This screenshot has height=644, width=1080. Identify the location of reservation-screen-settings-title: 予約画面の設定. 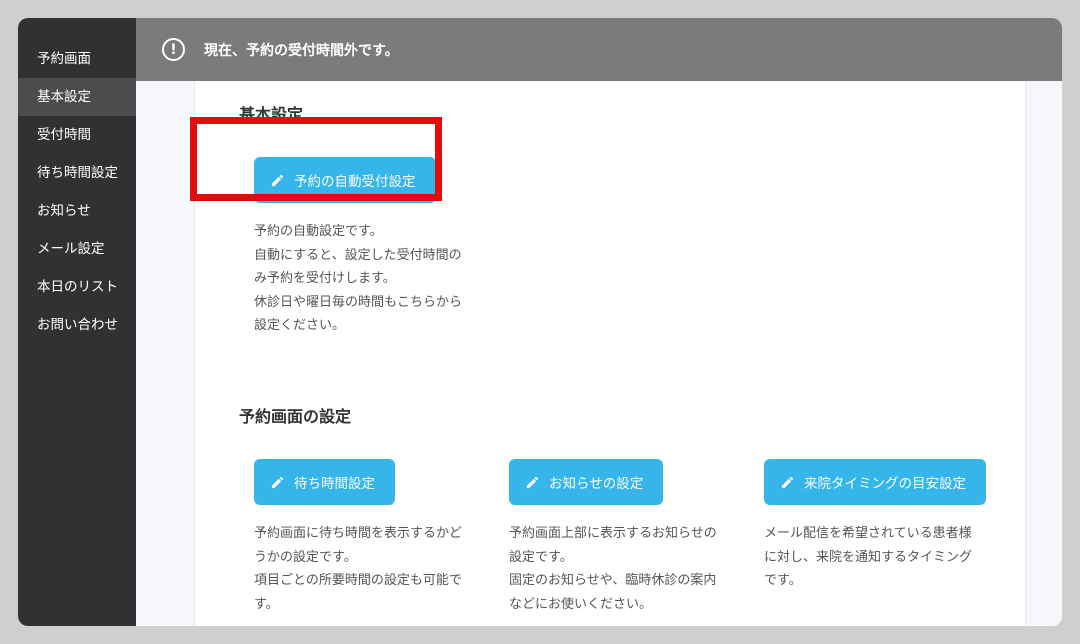
(295, 416).